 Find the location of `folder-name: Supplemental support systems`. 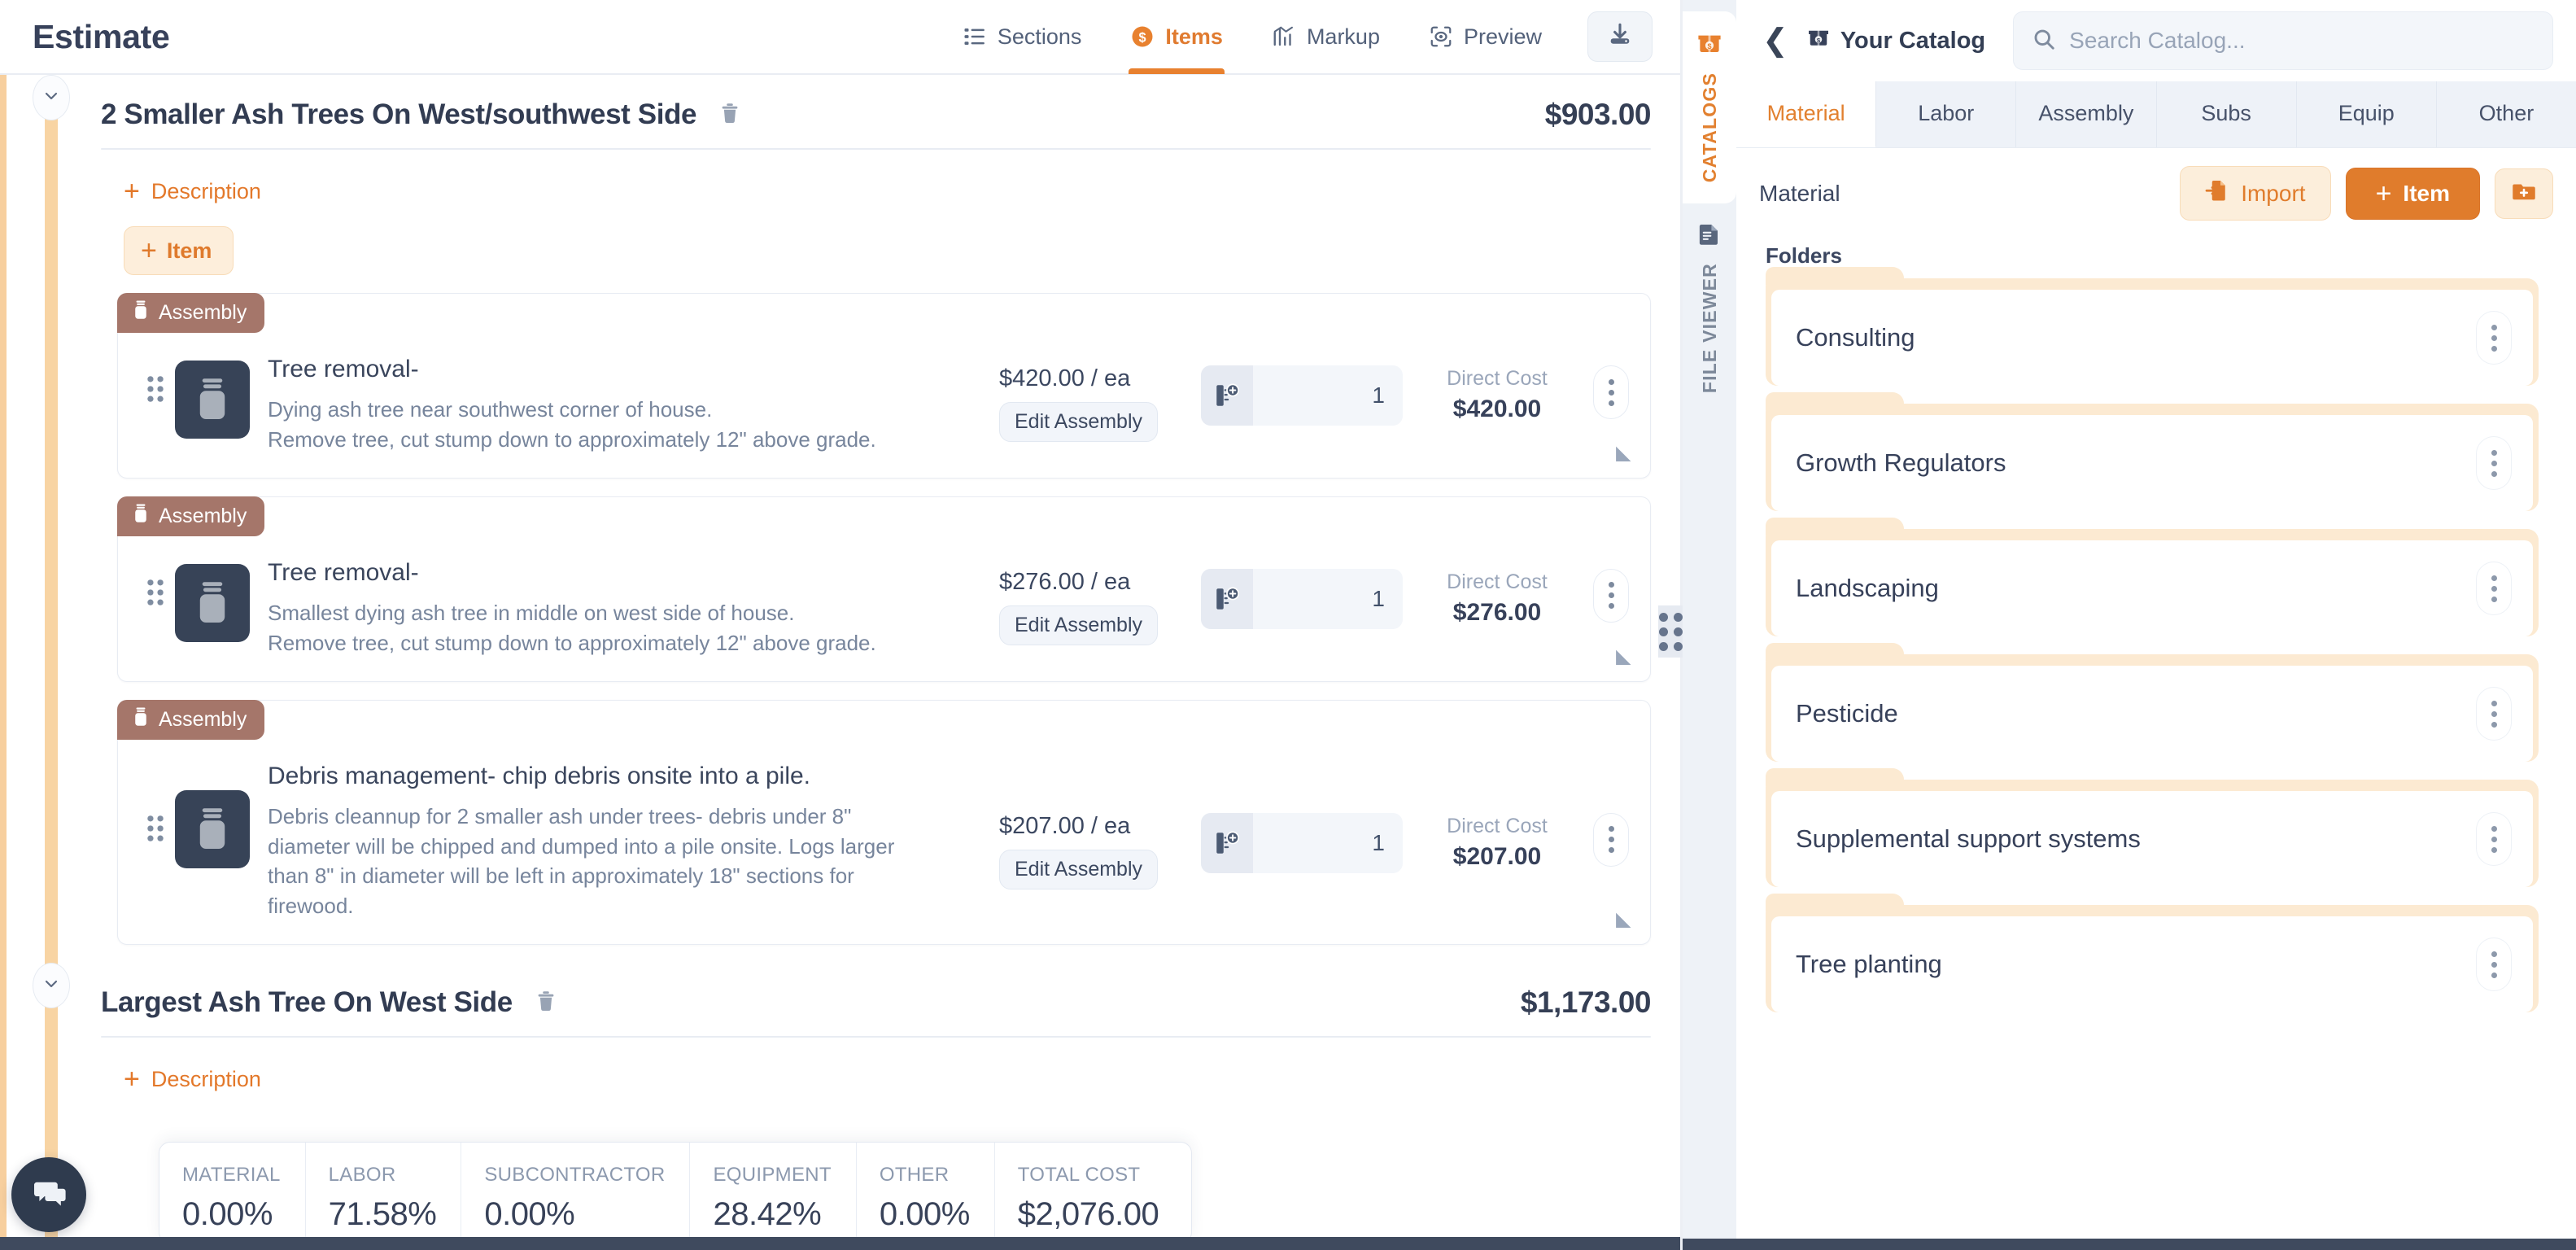

folder-name: Supplemental support systems is located at coordinates (1968, 838).